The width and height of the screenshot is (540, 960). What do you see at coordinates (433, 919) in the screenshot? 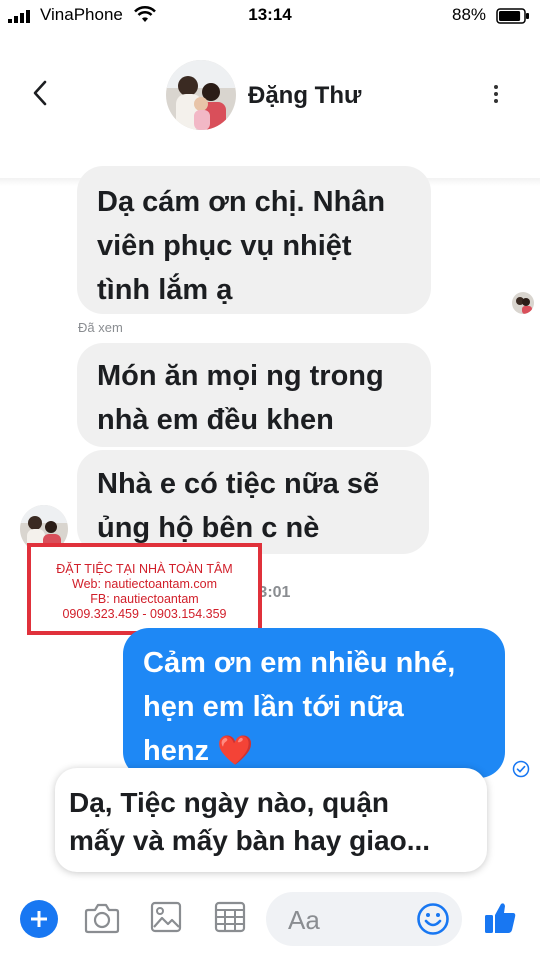
I see `emoji-icon` at bounding box center [433, 919].